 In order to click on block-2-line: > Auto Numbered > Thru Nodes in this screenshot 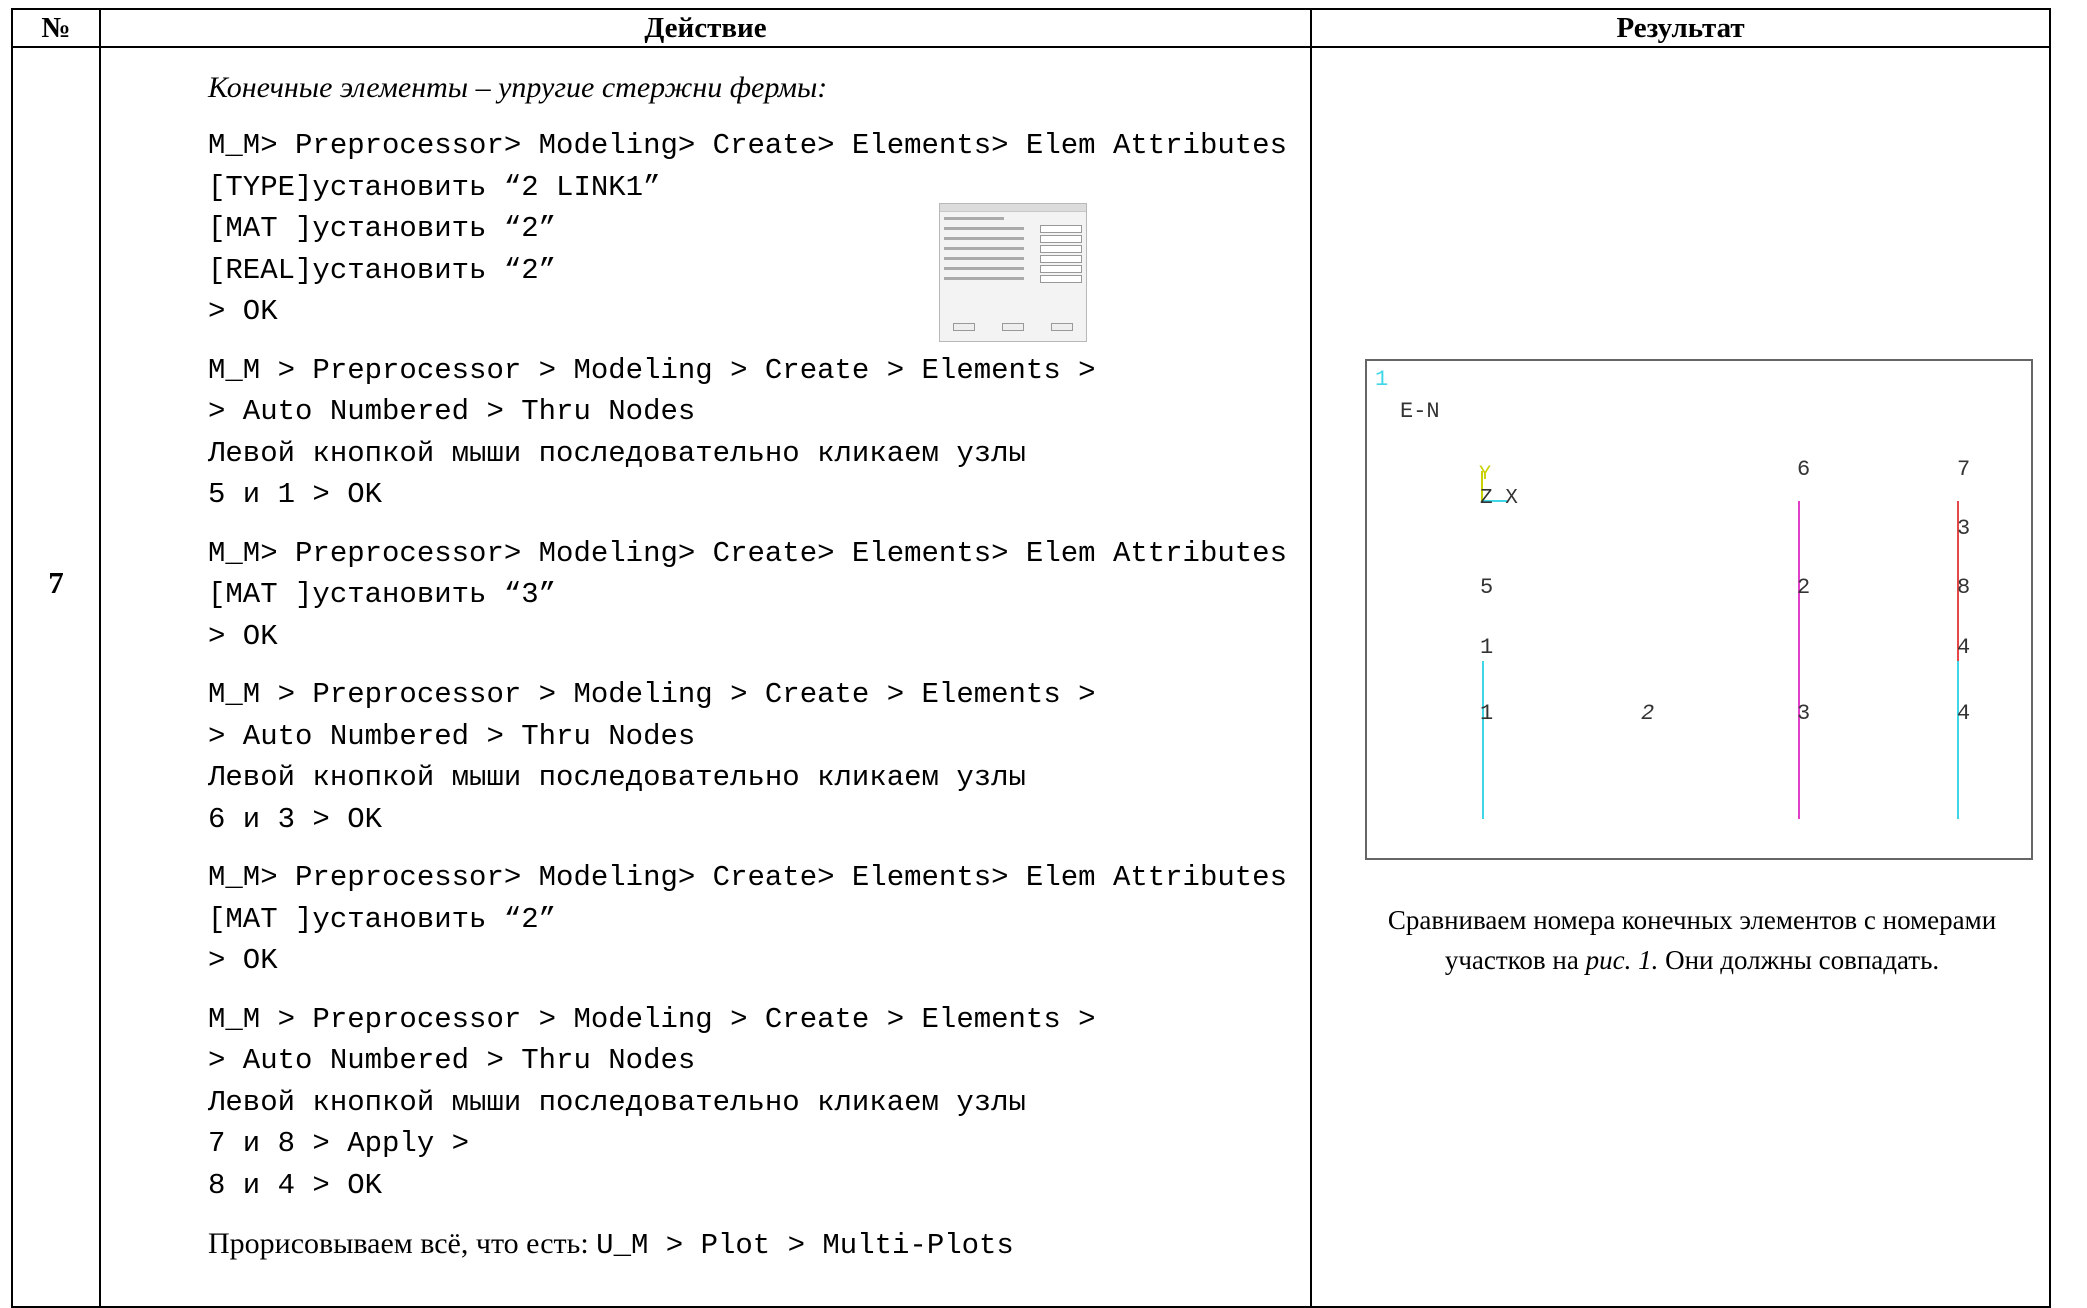, I will do `click(452, 411)`.